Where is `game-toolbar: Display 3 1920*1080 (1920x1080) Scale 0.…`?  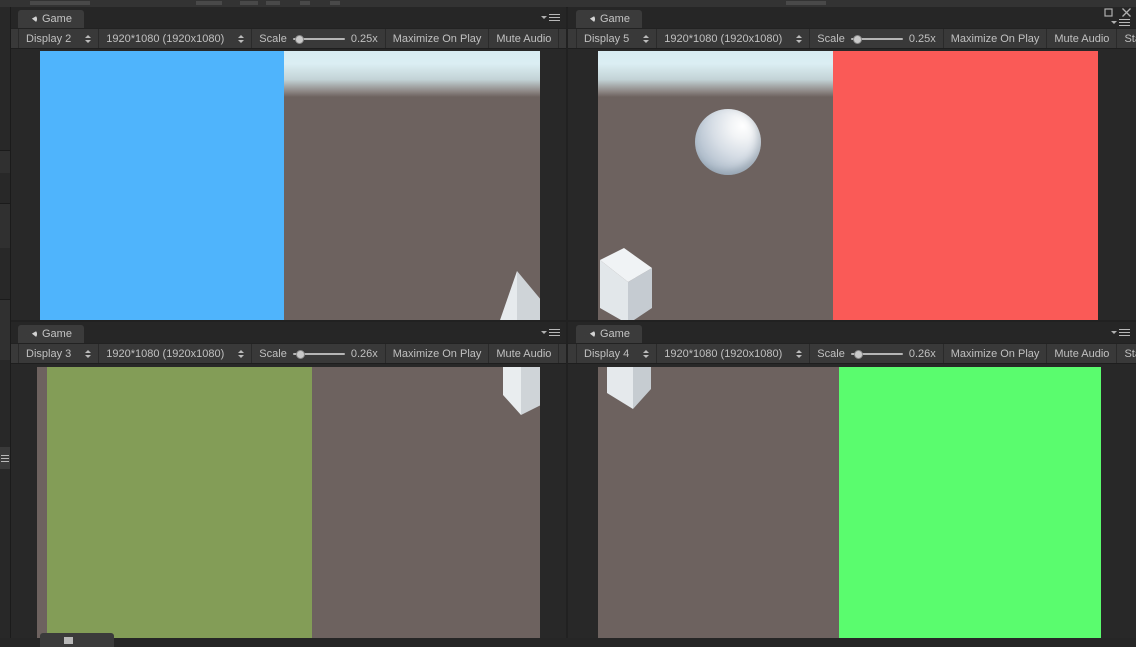
game-toolbar: Display 3 1920*1080 (1920x1080) Scale 0.… is located at coordinates (288, 353).